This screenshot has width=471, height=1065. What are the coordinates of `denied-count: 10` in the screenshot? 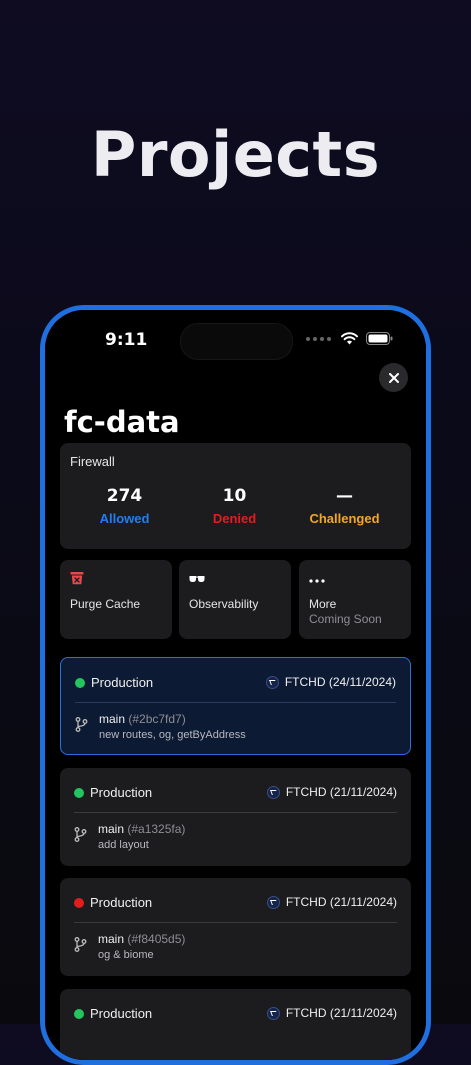 It's located at (234, 496).